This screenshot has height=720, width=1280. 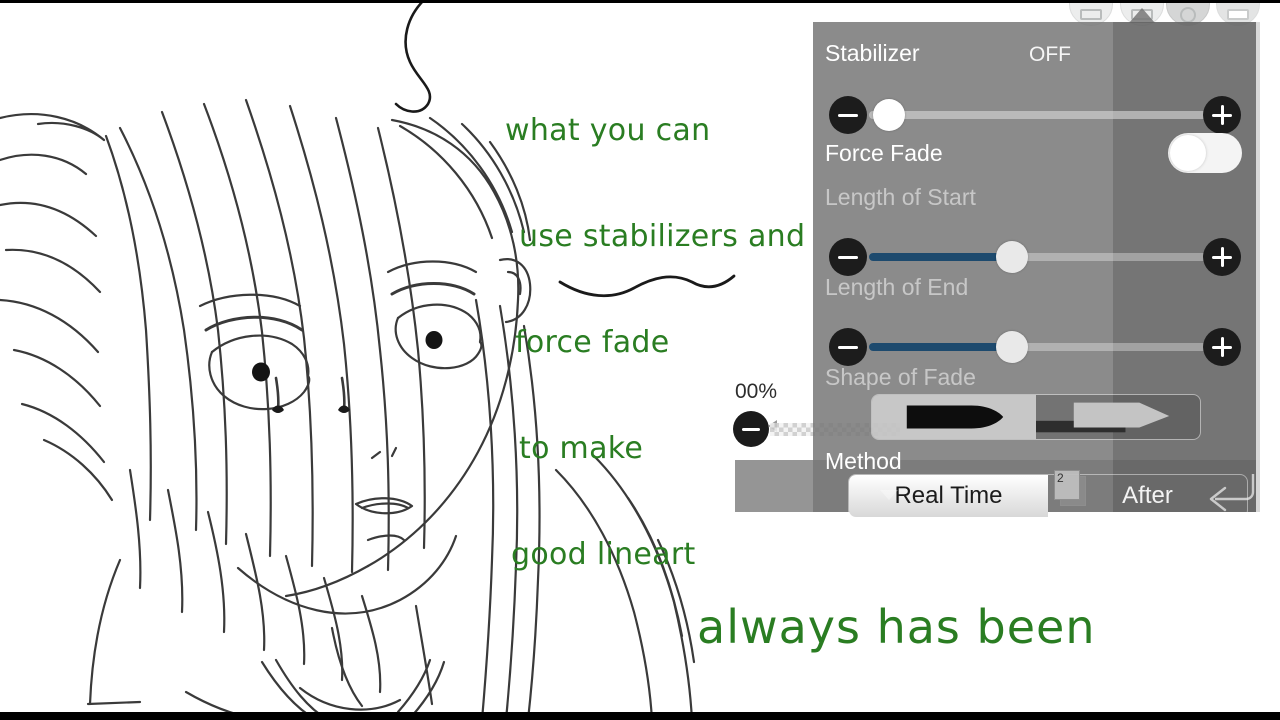 What do you see at coordinates (1230, 490) in the screenshot?
I see `undo-arrow-icon` at bounding box center [1230, 490].